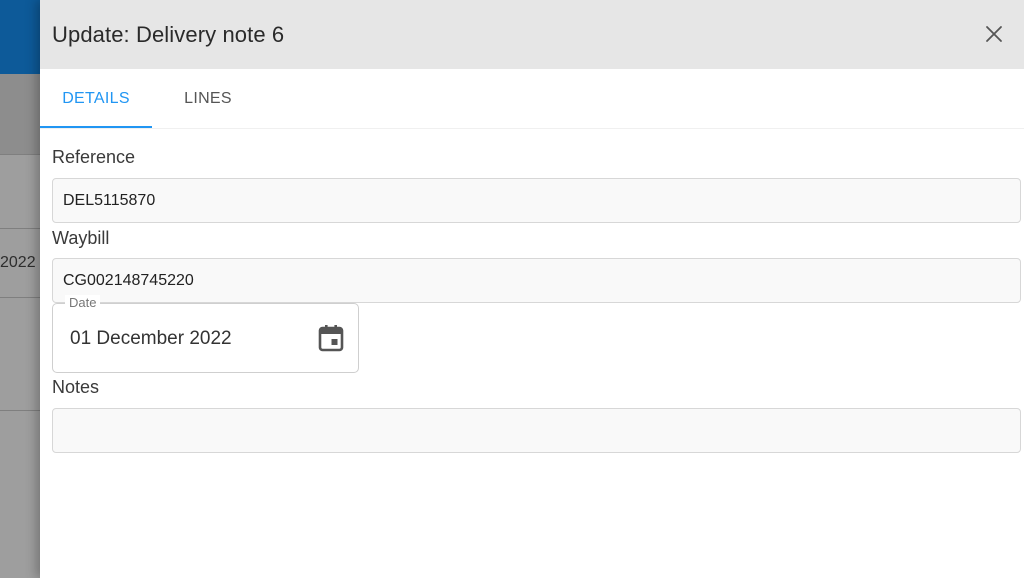  I want to click on tab-details: DETAILS, so click(96, 99).